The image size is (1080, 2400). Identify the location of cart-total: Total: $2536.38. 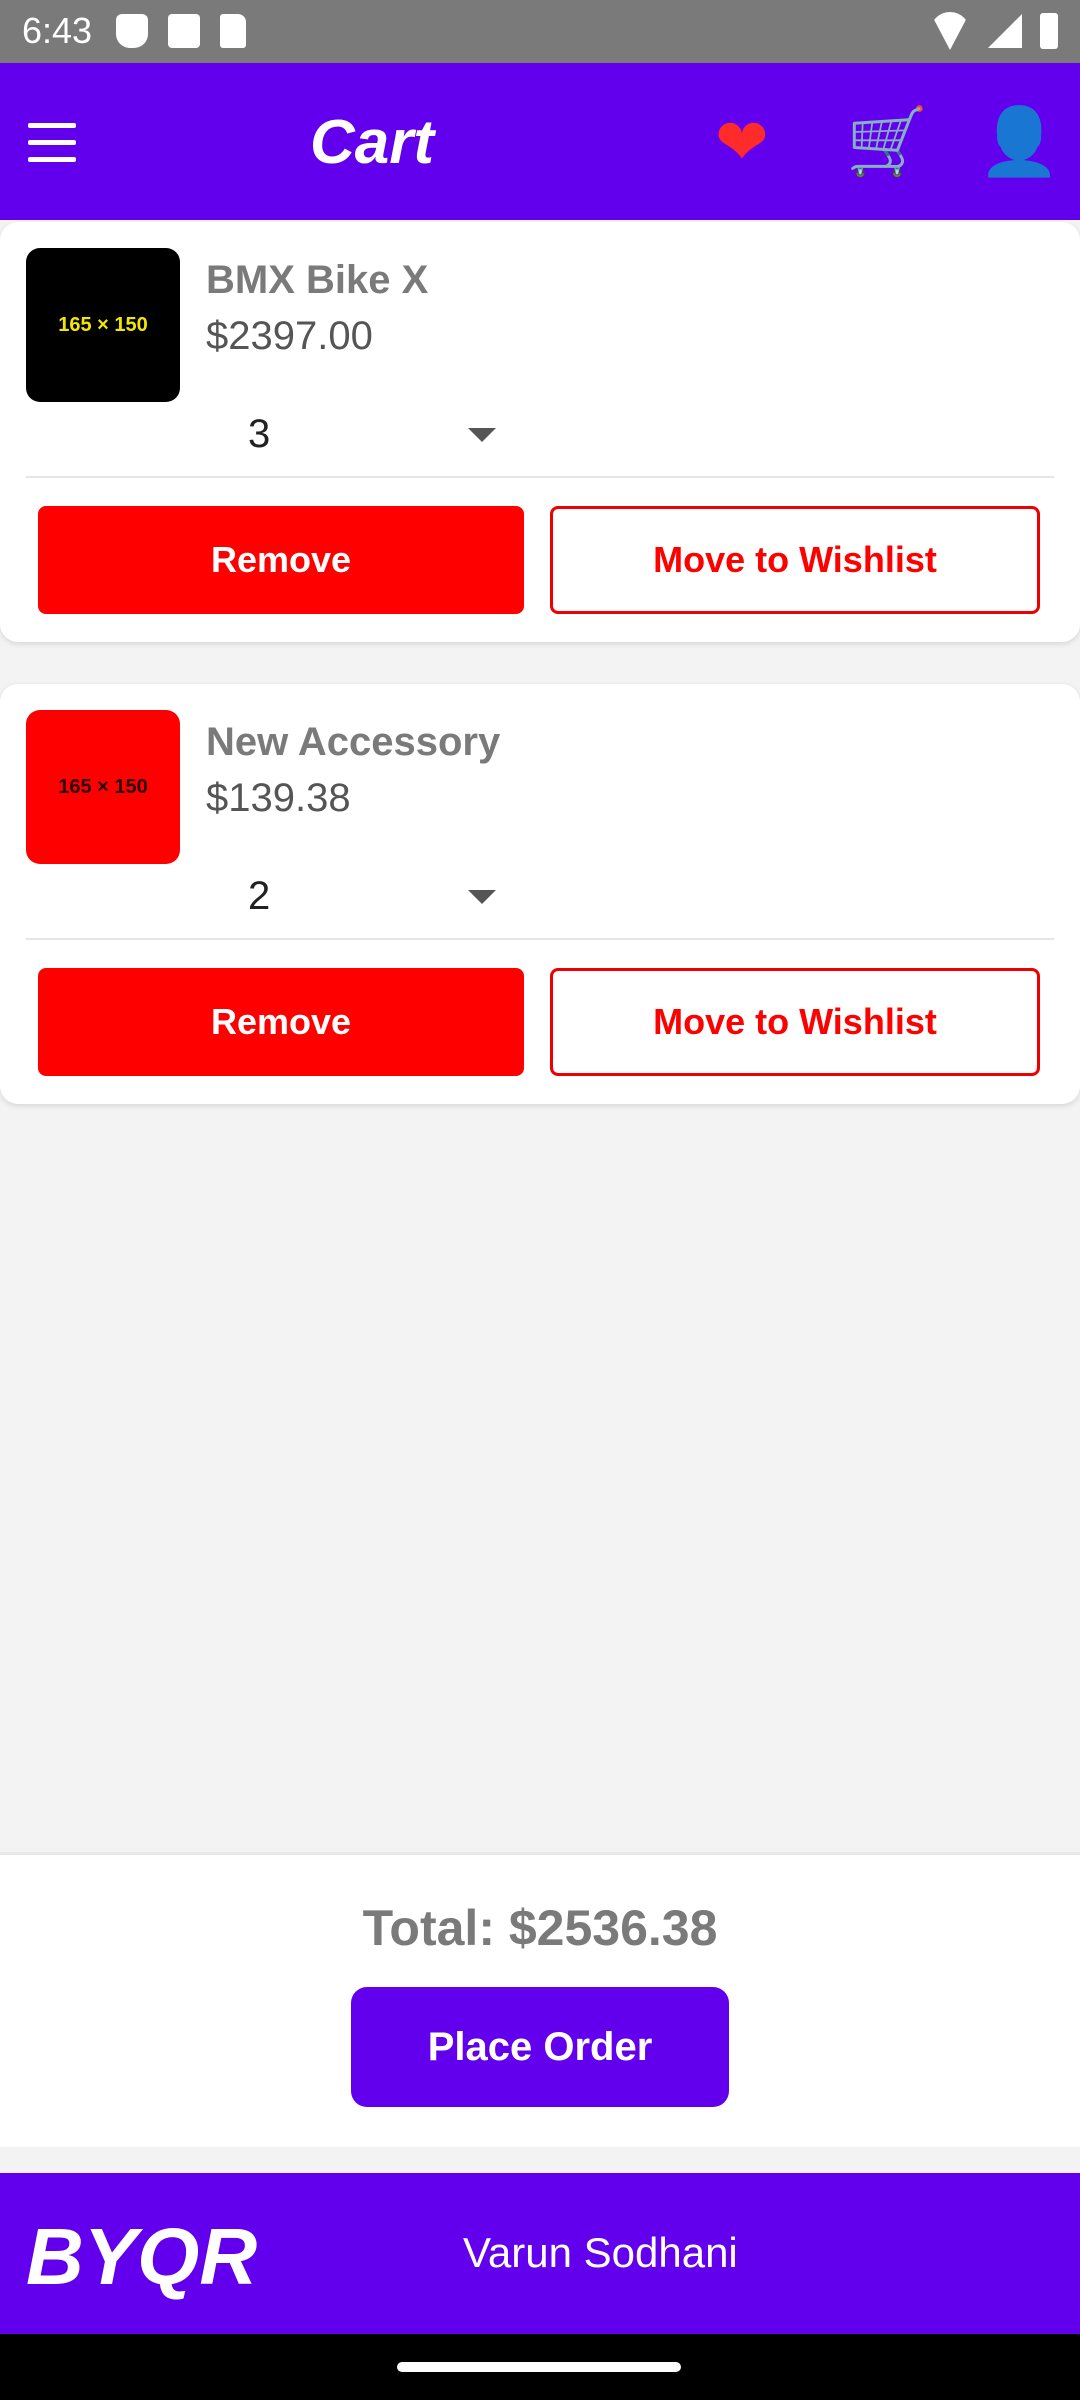
(540, 1928).